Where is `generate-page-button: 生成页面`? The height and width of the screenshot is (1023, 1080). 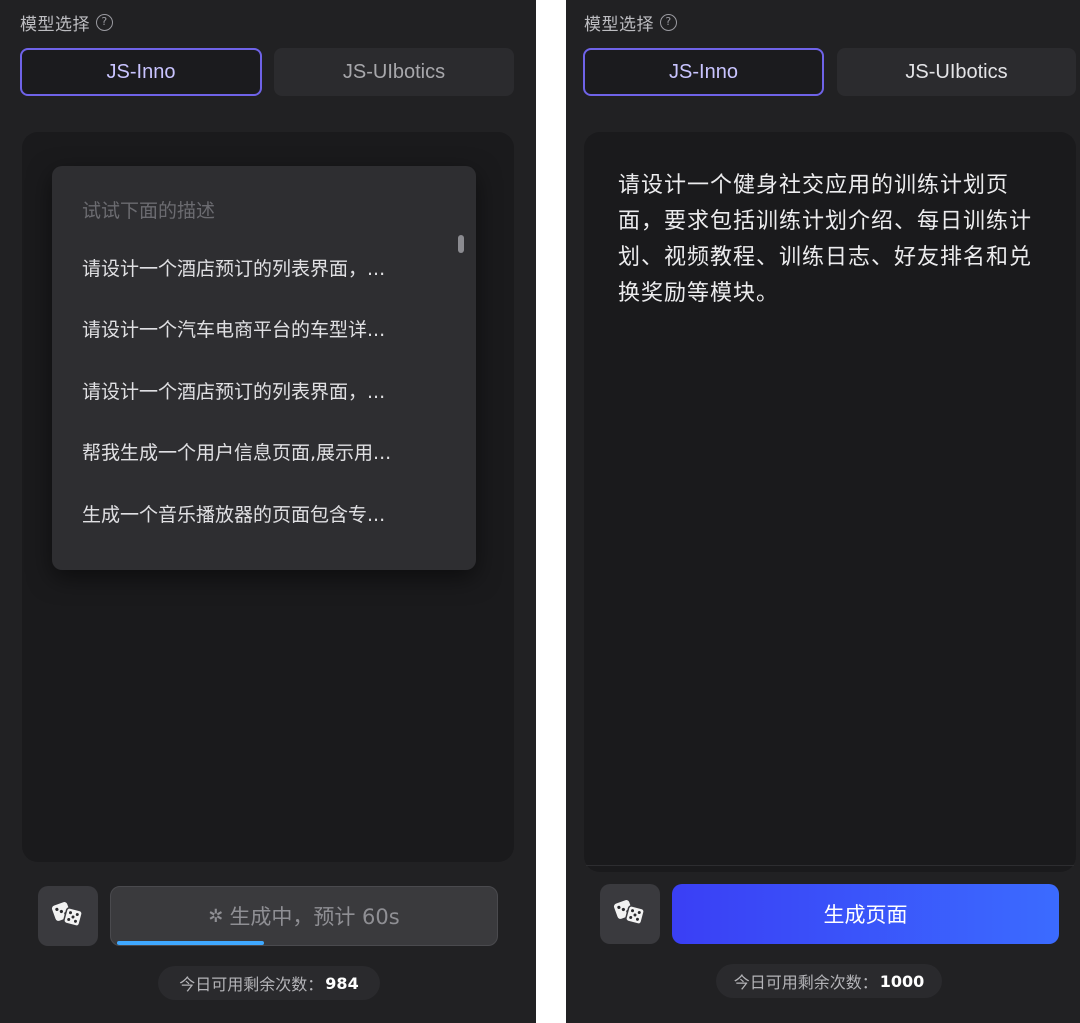 generate-page-button: 生成页面 is located at coordinates (865, 914).